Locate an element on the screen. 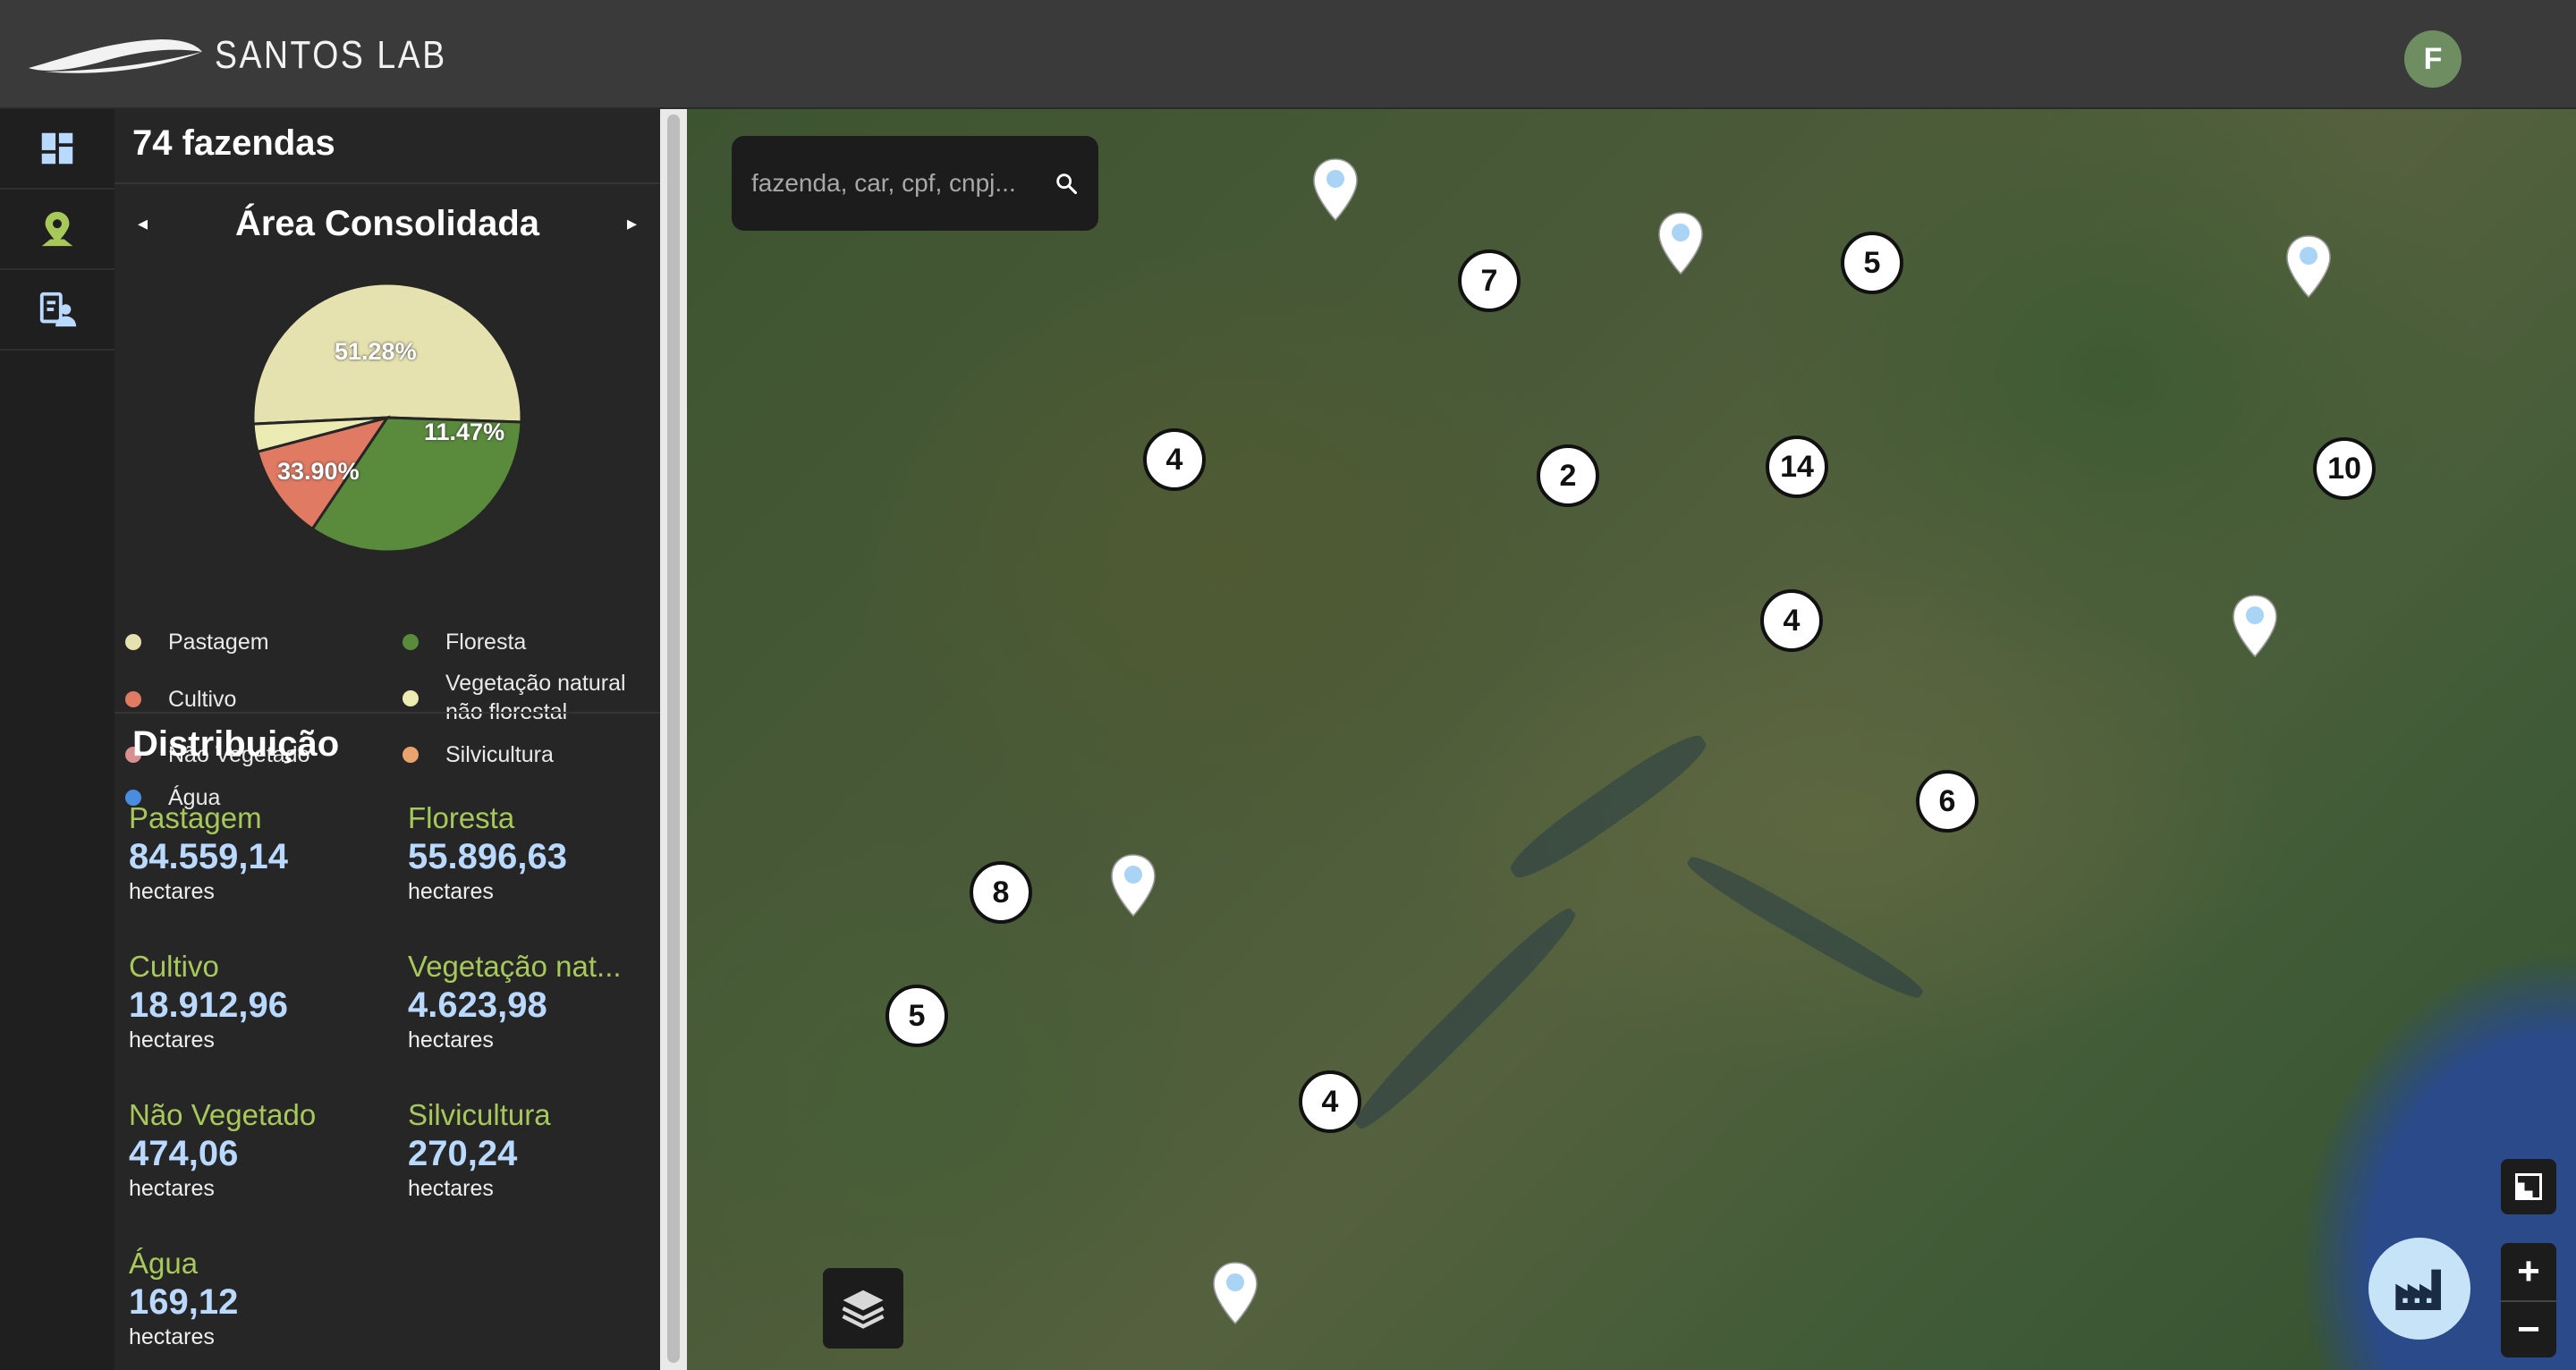 This screenshot has width=2576, height=1370. stat-value: 4.623,98 is located at coordinates (477, 1005).